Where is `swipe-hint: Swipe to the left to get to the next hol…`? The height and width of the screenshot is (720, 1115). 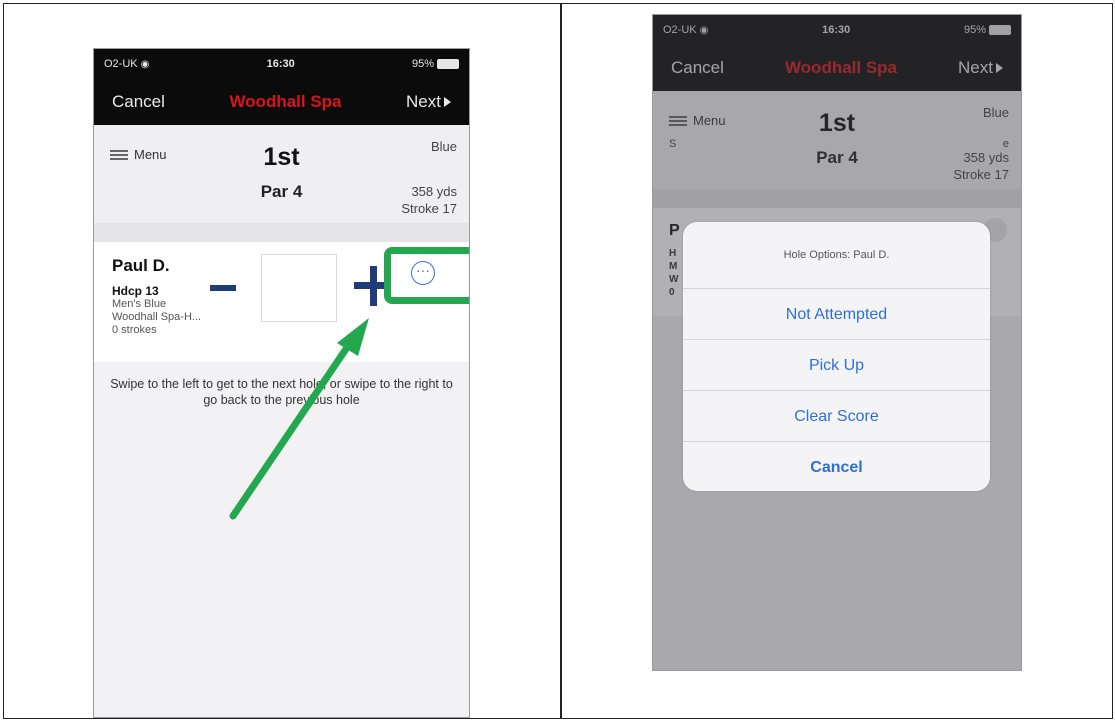
swipe-hint: Swipe to the left to get to the next hol… is located at coordinates (281, 392).